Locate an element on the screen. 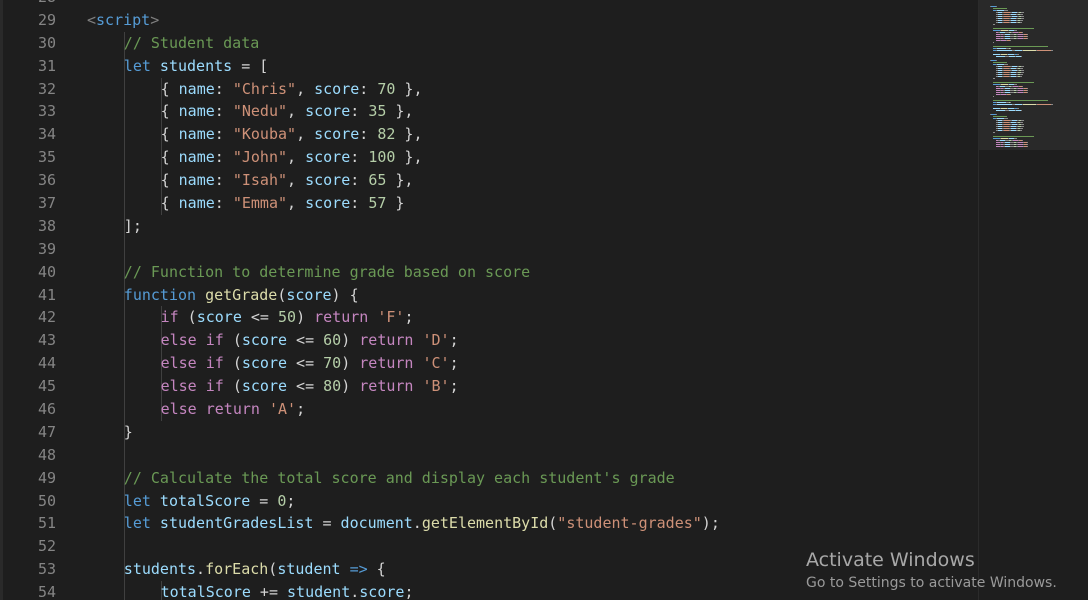 This screenshot has width=1088, height=600. code-token: // Student data is located at coordinates (191, 42).